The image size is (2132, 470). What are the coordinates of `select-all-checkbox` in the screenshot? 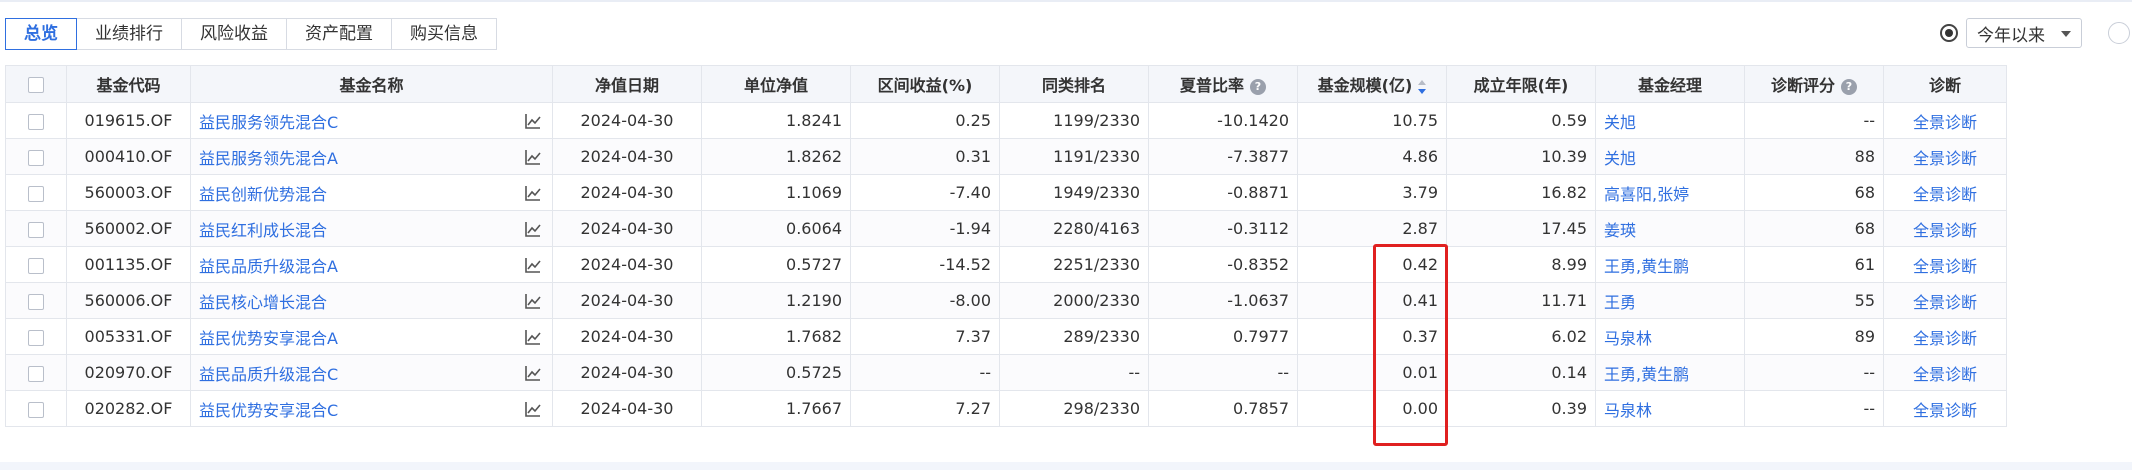 It's located at (36, 85).